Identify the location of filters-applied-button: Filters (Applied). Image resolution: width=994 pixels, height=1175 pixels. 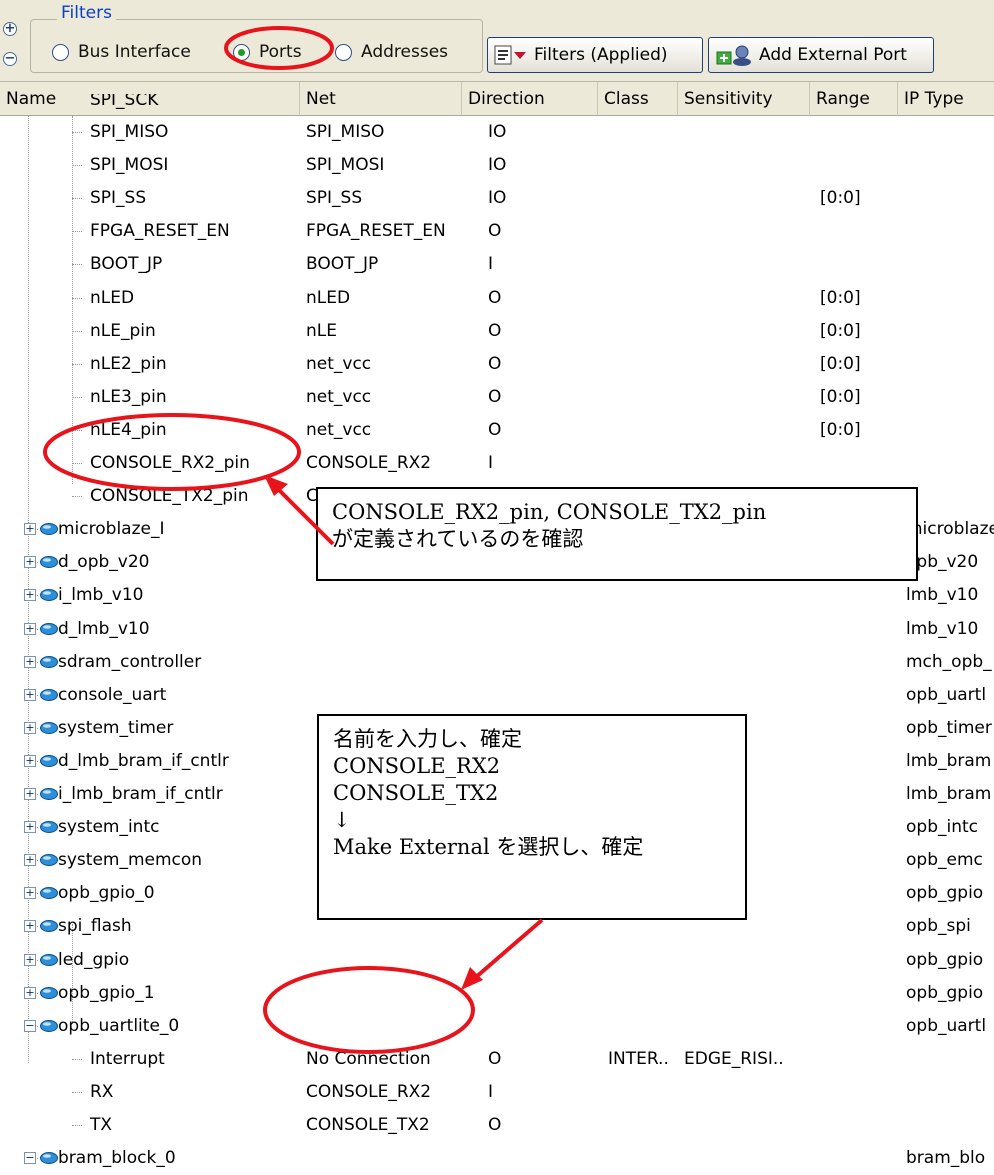
(595, 55).